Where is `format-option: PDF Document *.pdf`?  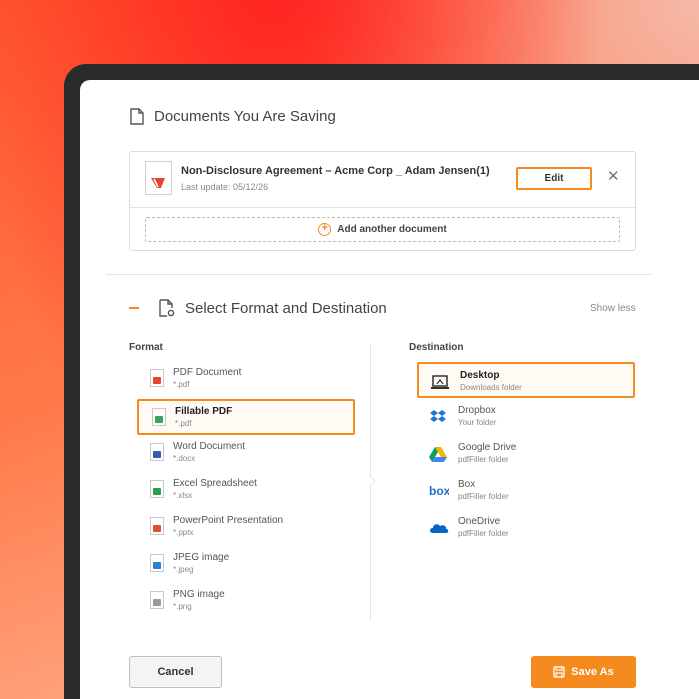
format-option: PDF Document *.pdf is located at coordinates (246, 380).